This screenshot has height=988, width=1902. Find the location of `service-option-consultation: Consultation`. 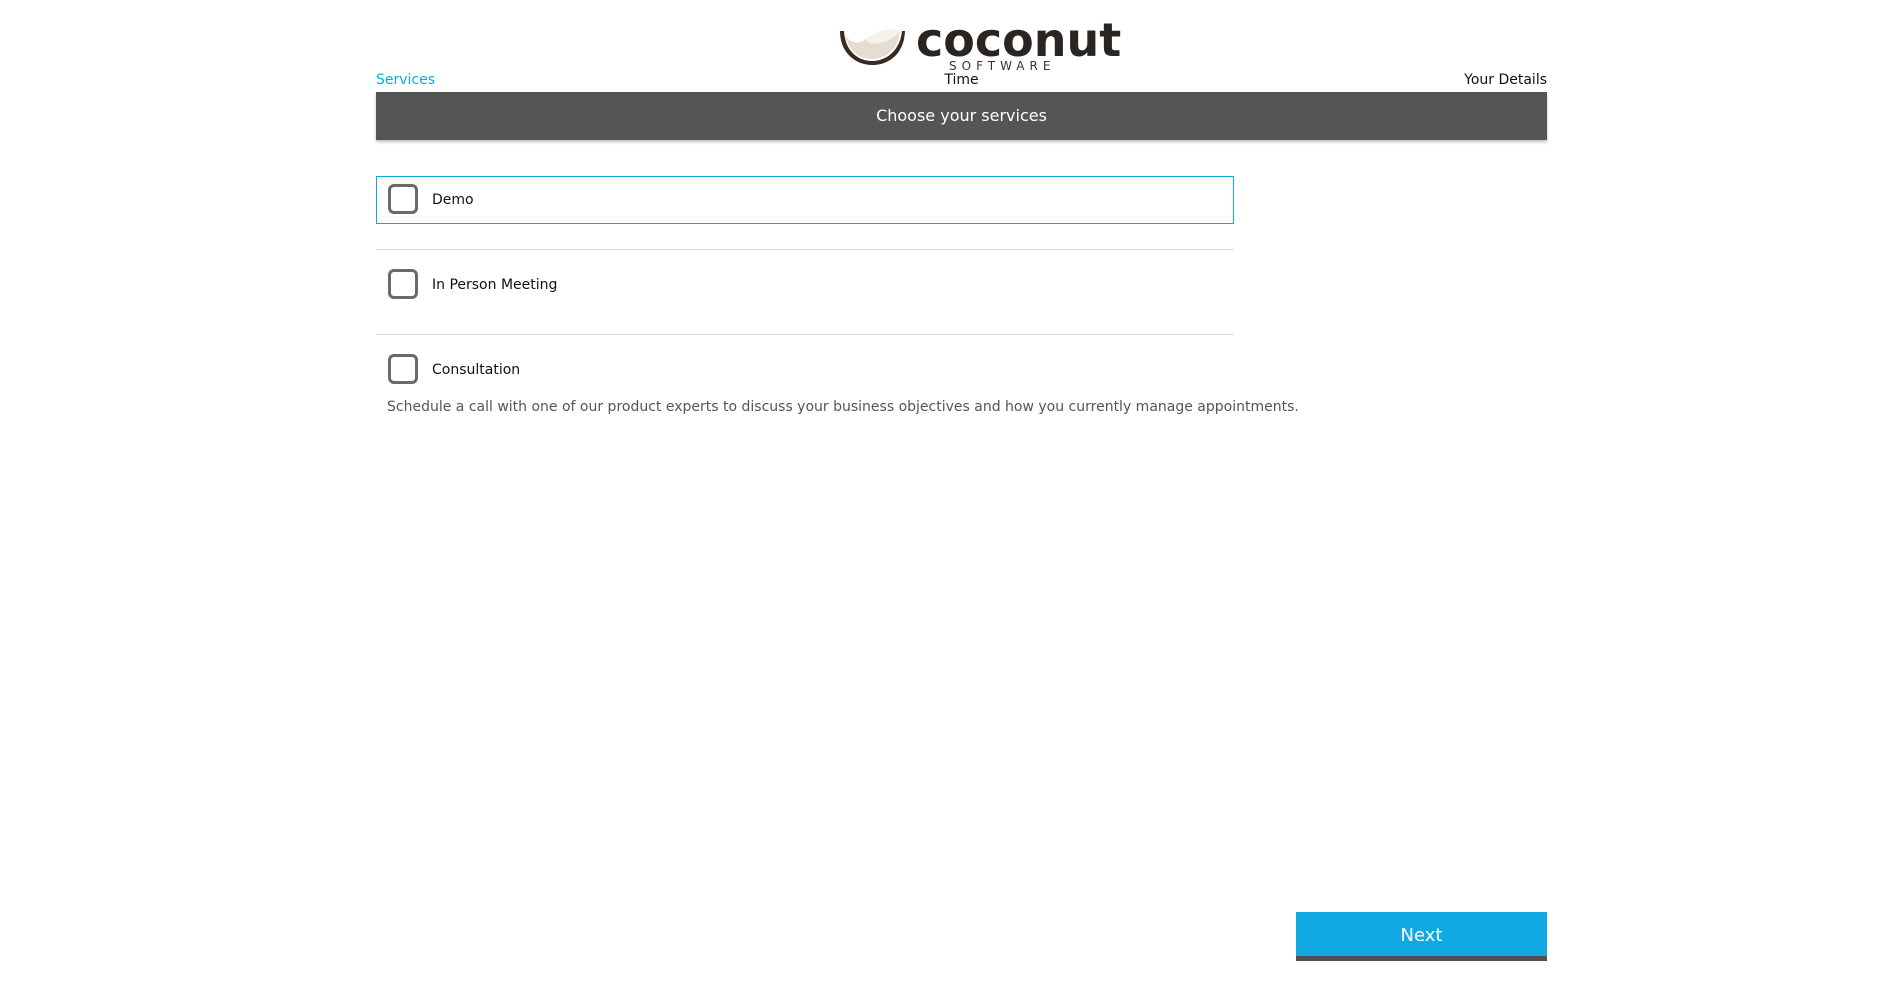

service-option-consultation: Consultation is located at coordinates (805, 370).